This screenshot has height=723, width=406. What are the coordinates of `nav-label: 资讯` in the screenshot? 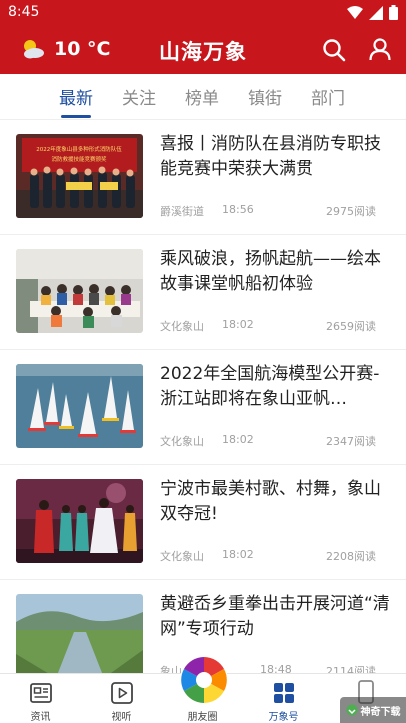 It's located at (40, 717).